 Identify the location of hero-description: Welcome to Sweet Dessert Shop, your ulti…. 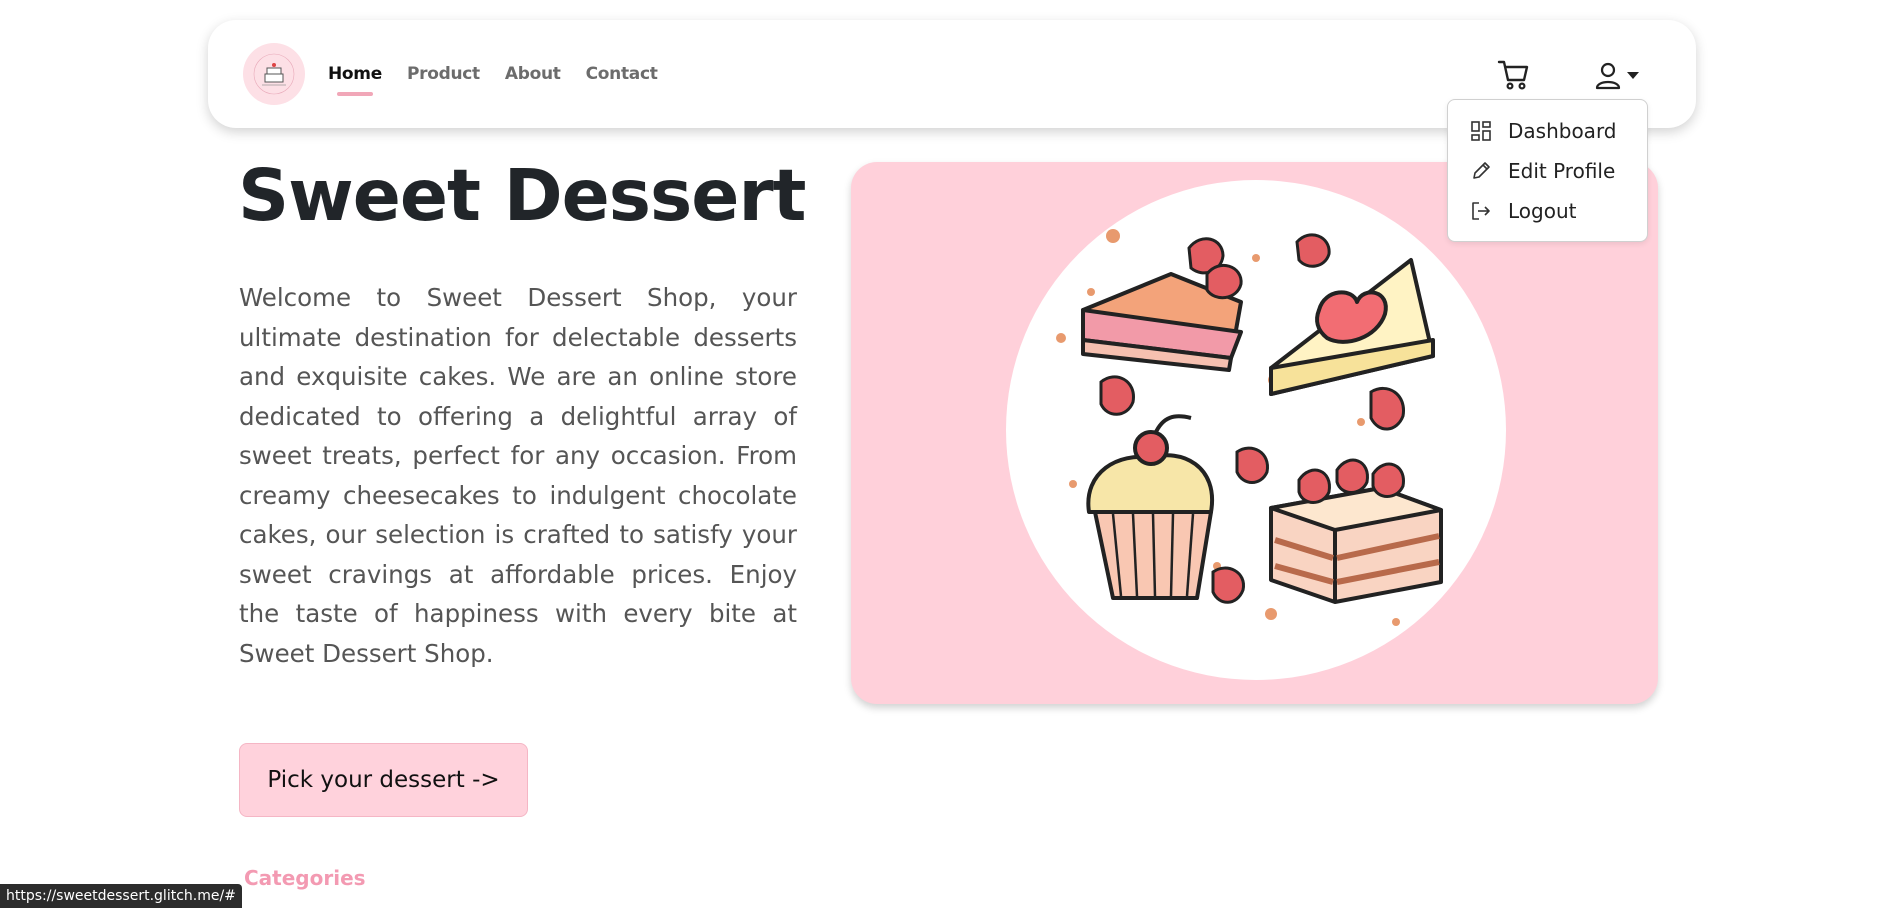
(518, 475).